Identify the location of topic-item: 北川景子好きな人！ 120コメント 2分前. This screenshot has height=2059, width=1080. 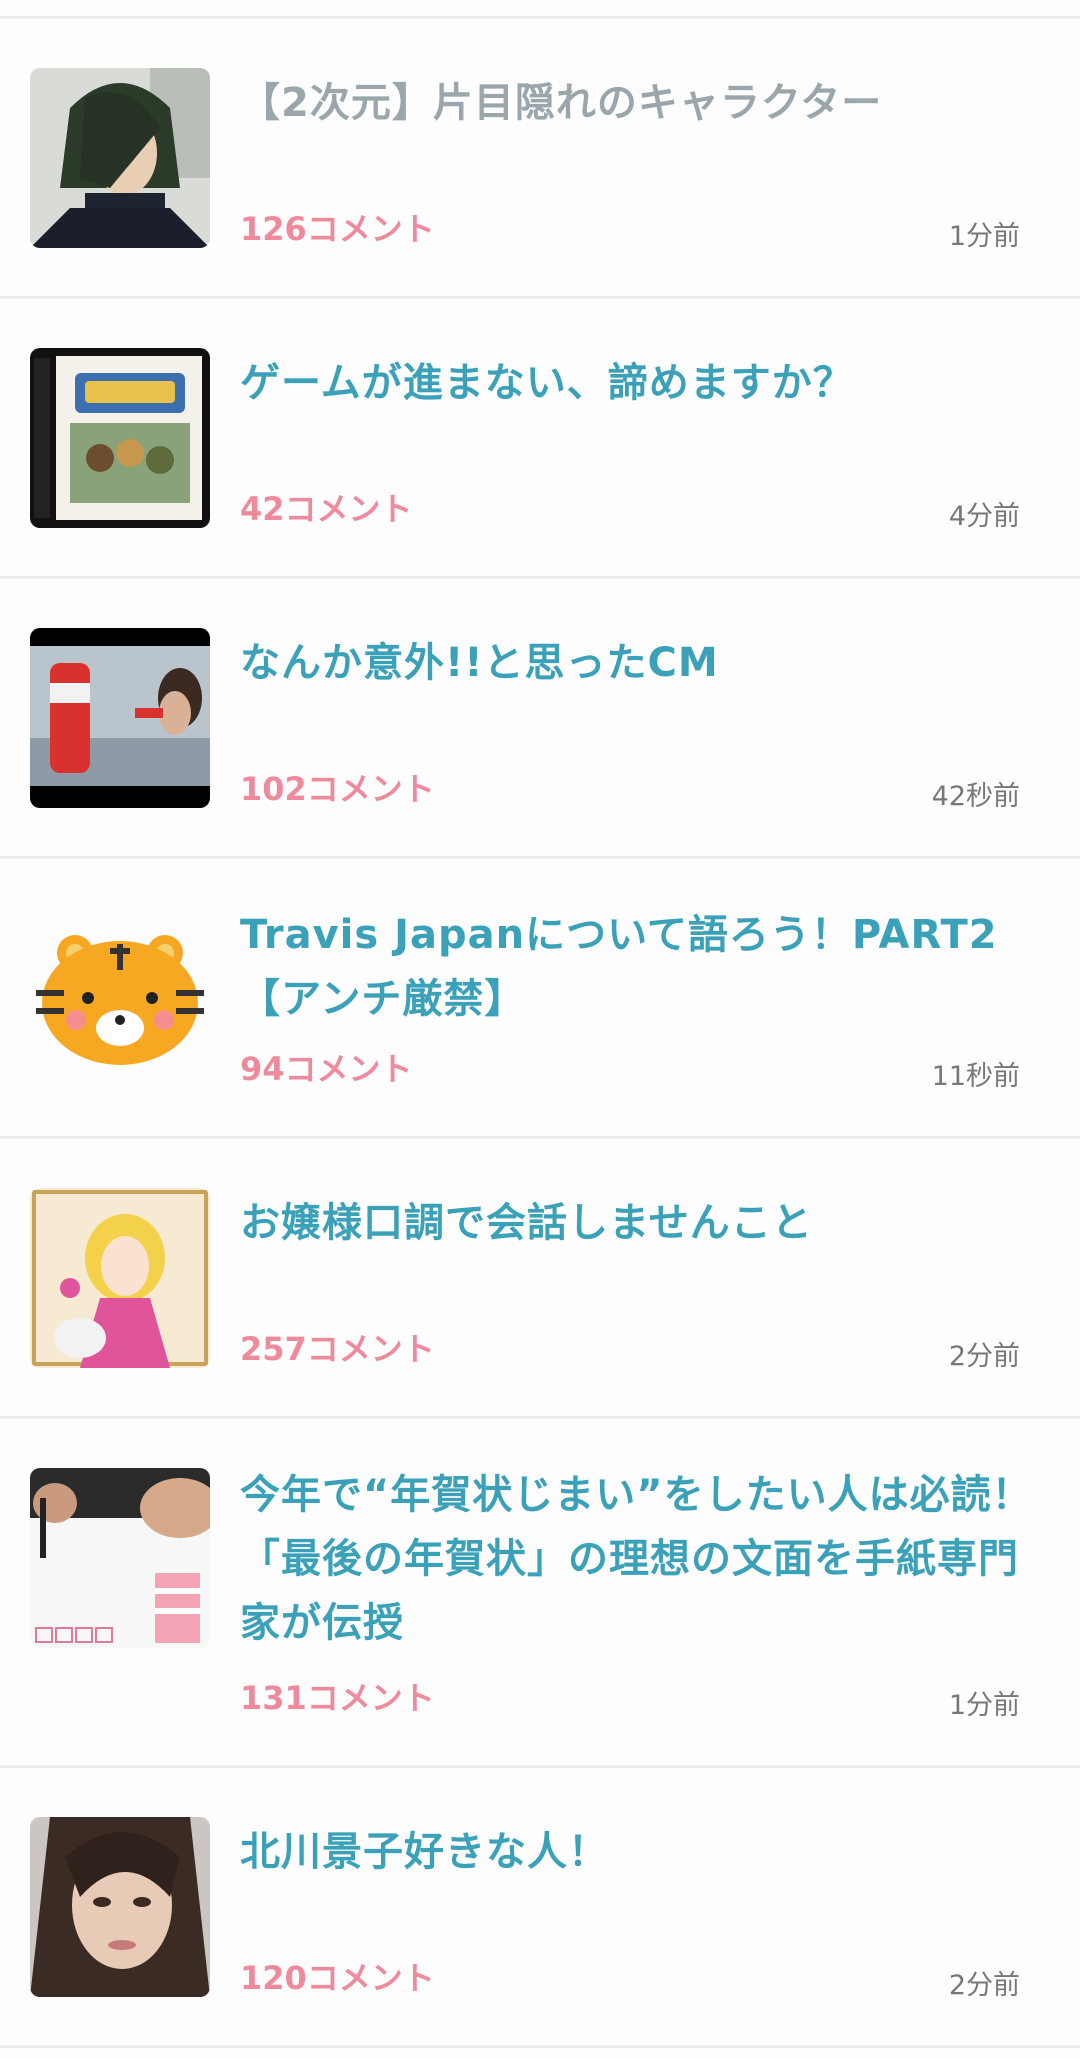
(540, 1906).